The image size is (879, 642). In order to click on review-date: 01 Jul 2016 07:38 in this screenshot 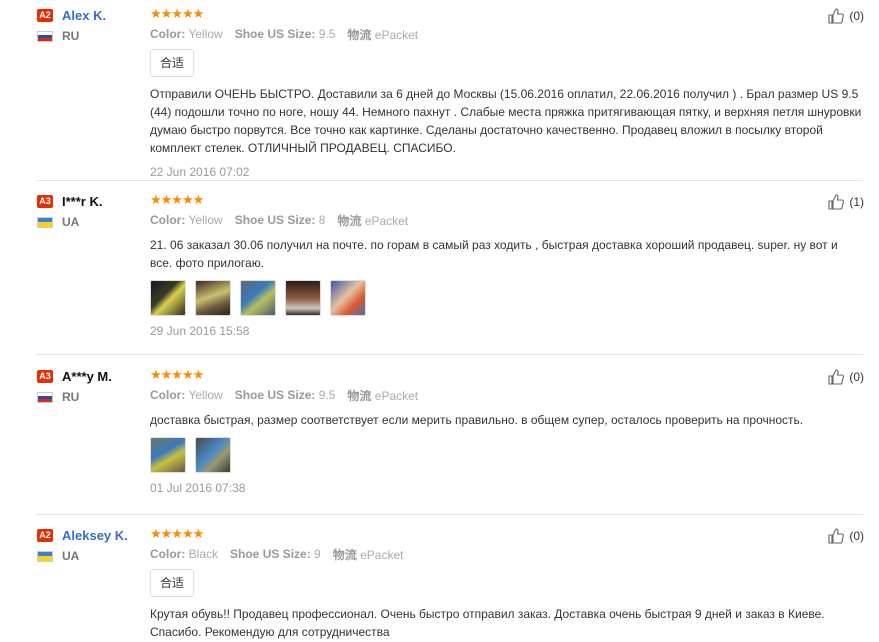, I will do `click(198, 488)`.